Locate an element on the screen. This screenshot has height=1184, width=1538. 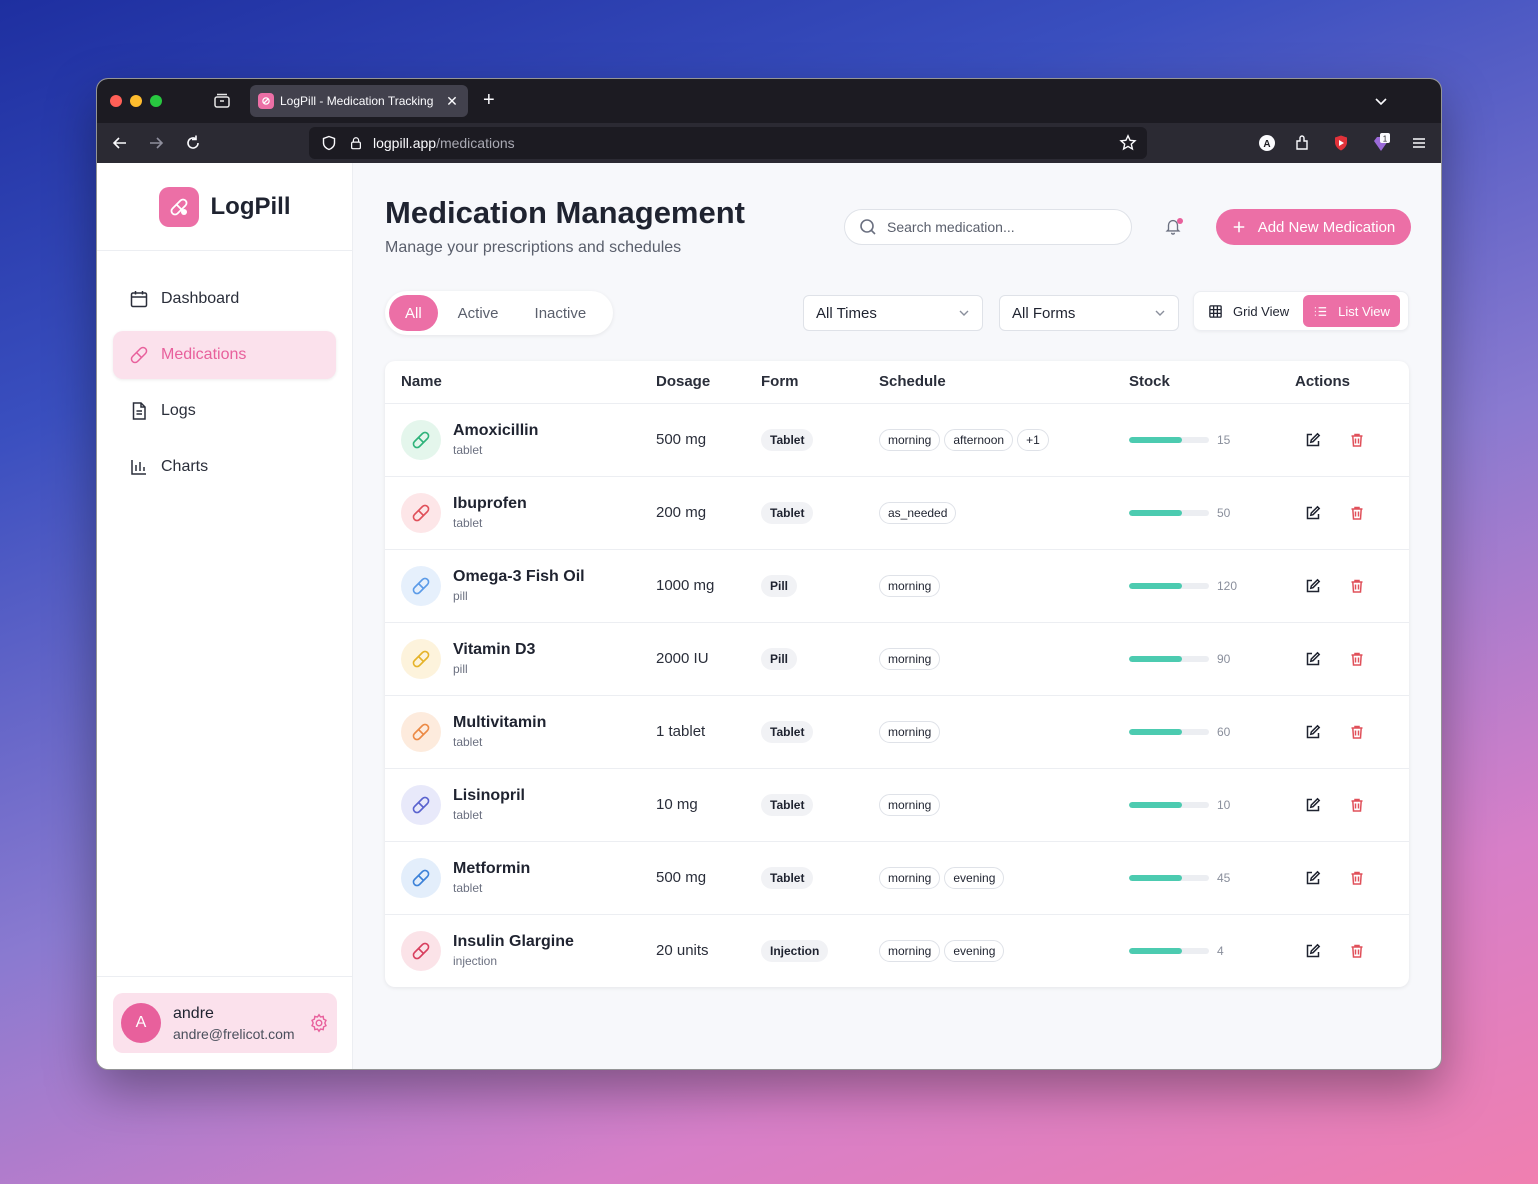
extensions-puzzle-icon is located at coordinates (1303, 143).